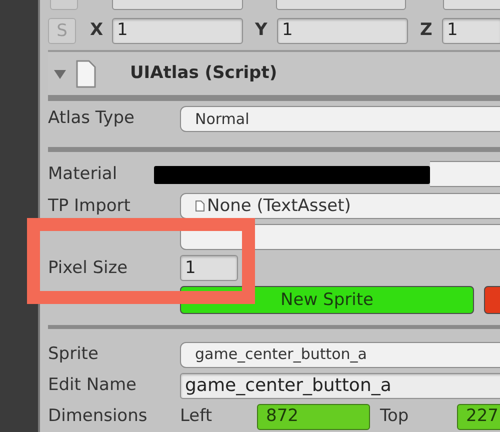 The image size is (500, 432). I want to click on axis-label: Y, so click(261, 30).